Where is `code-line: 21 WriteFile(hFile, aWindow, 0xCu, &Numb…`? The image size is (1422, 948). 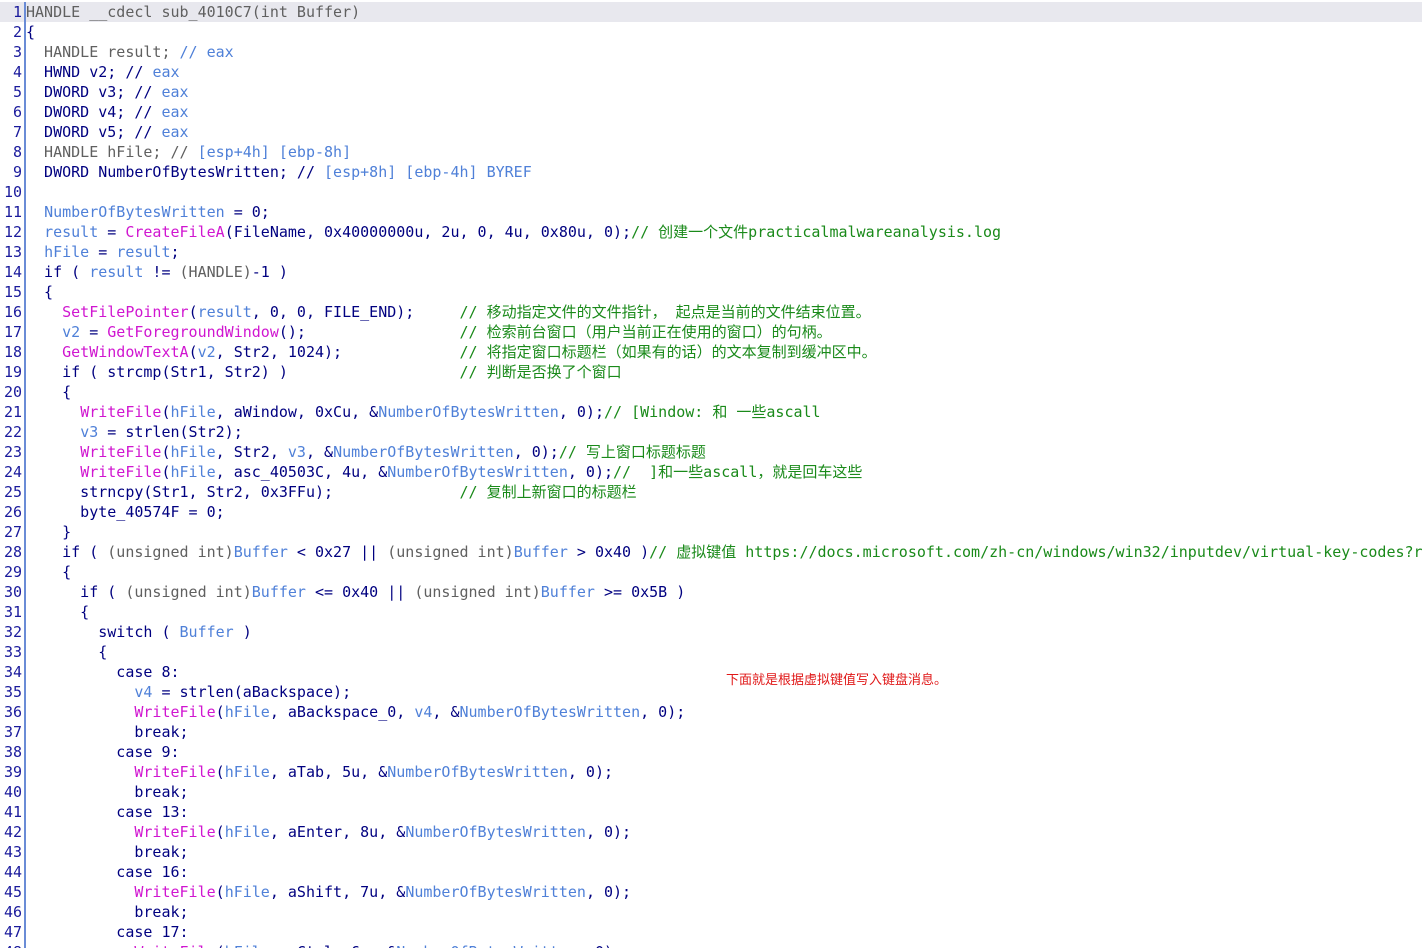 code-line: 21 WriteFile(hFile, aWindow, 0xCu, &Numb… is located at coordinates (711, 412).